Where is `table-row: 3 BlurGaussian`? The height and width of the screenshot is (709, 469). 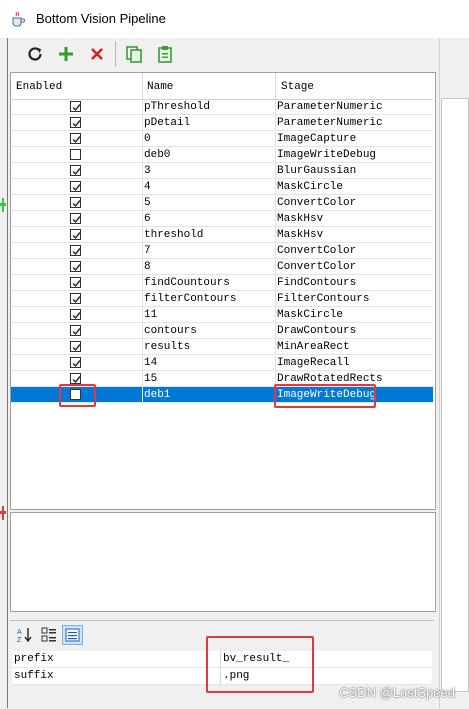 table-row: 3 BlurGaussian is located at coordinates (222, 171).